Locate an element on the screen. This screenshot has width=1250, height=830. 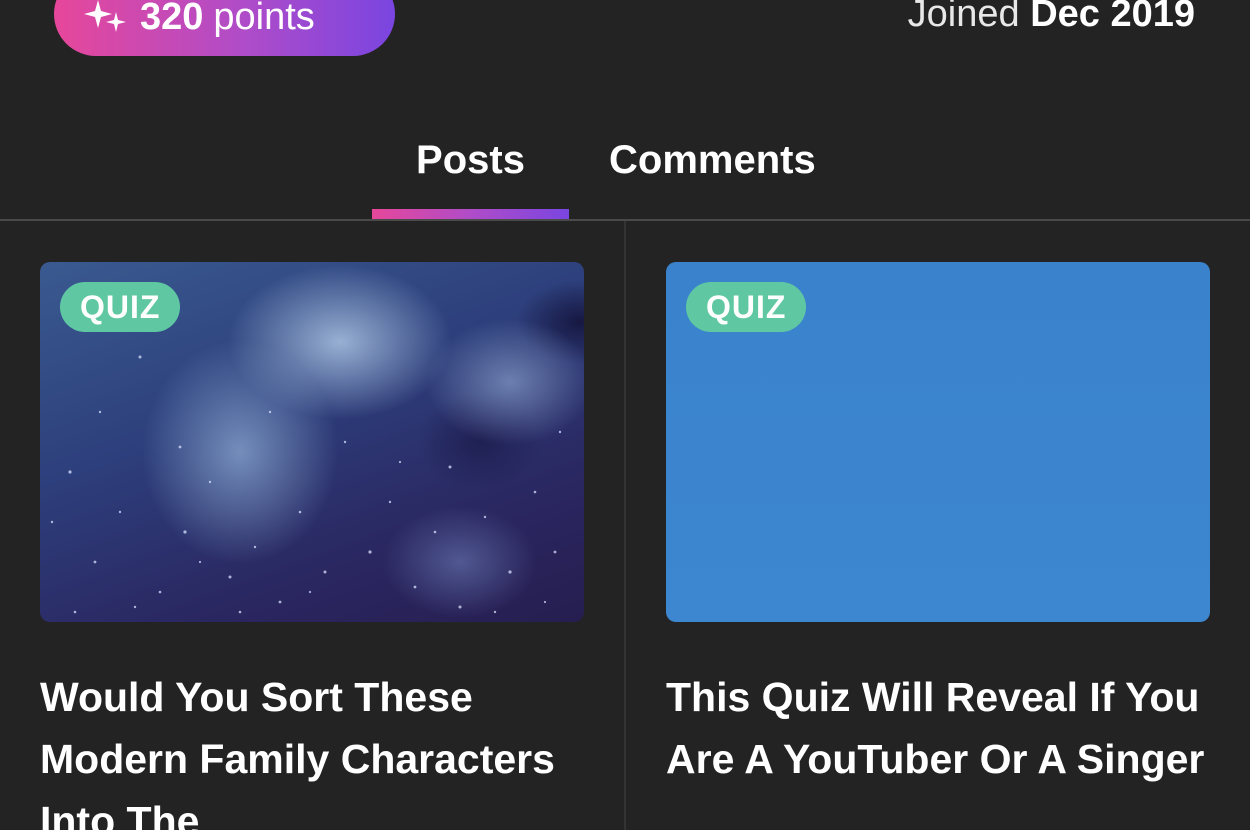
points-value: 320 is located at coordinates (172, 19).